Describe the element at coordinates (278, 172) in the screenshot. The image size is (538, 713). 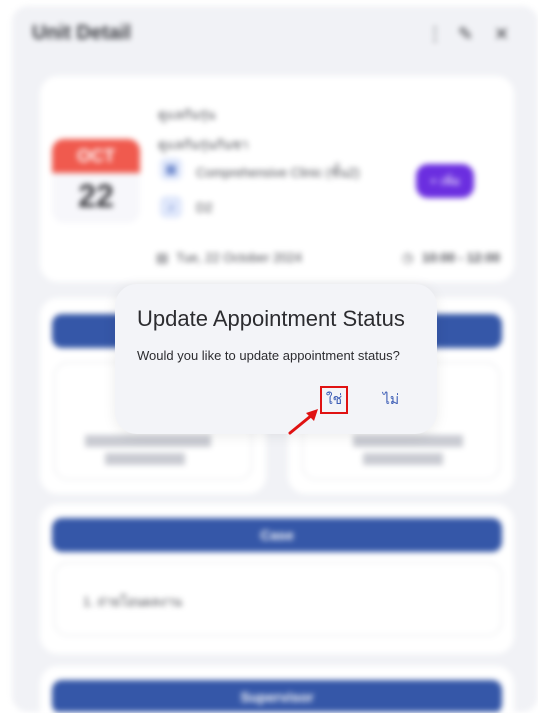
I see `clinic-name: Comprehensive Clinic (ชั้น2)` at that location.